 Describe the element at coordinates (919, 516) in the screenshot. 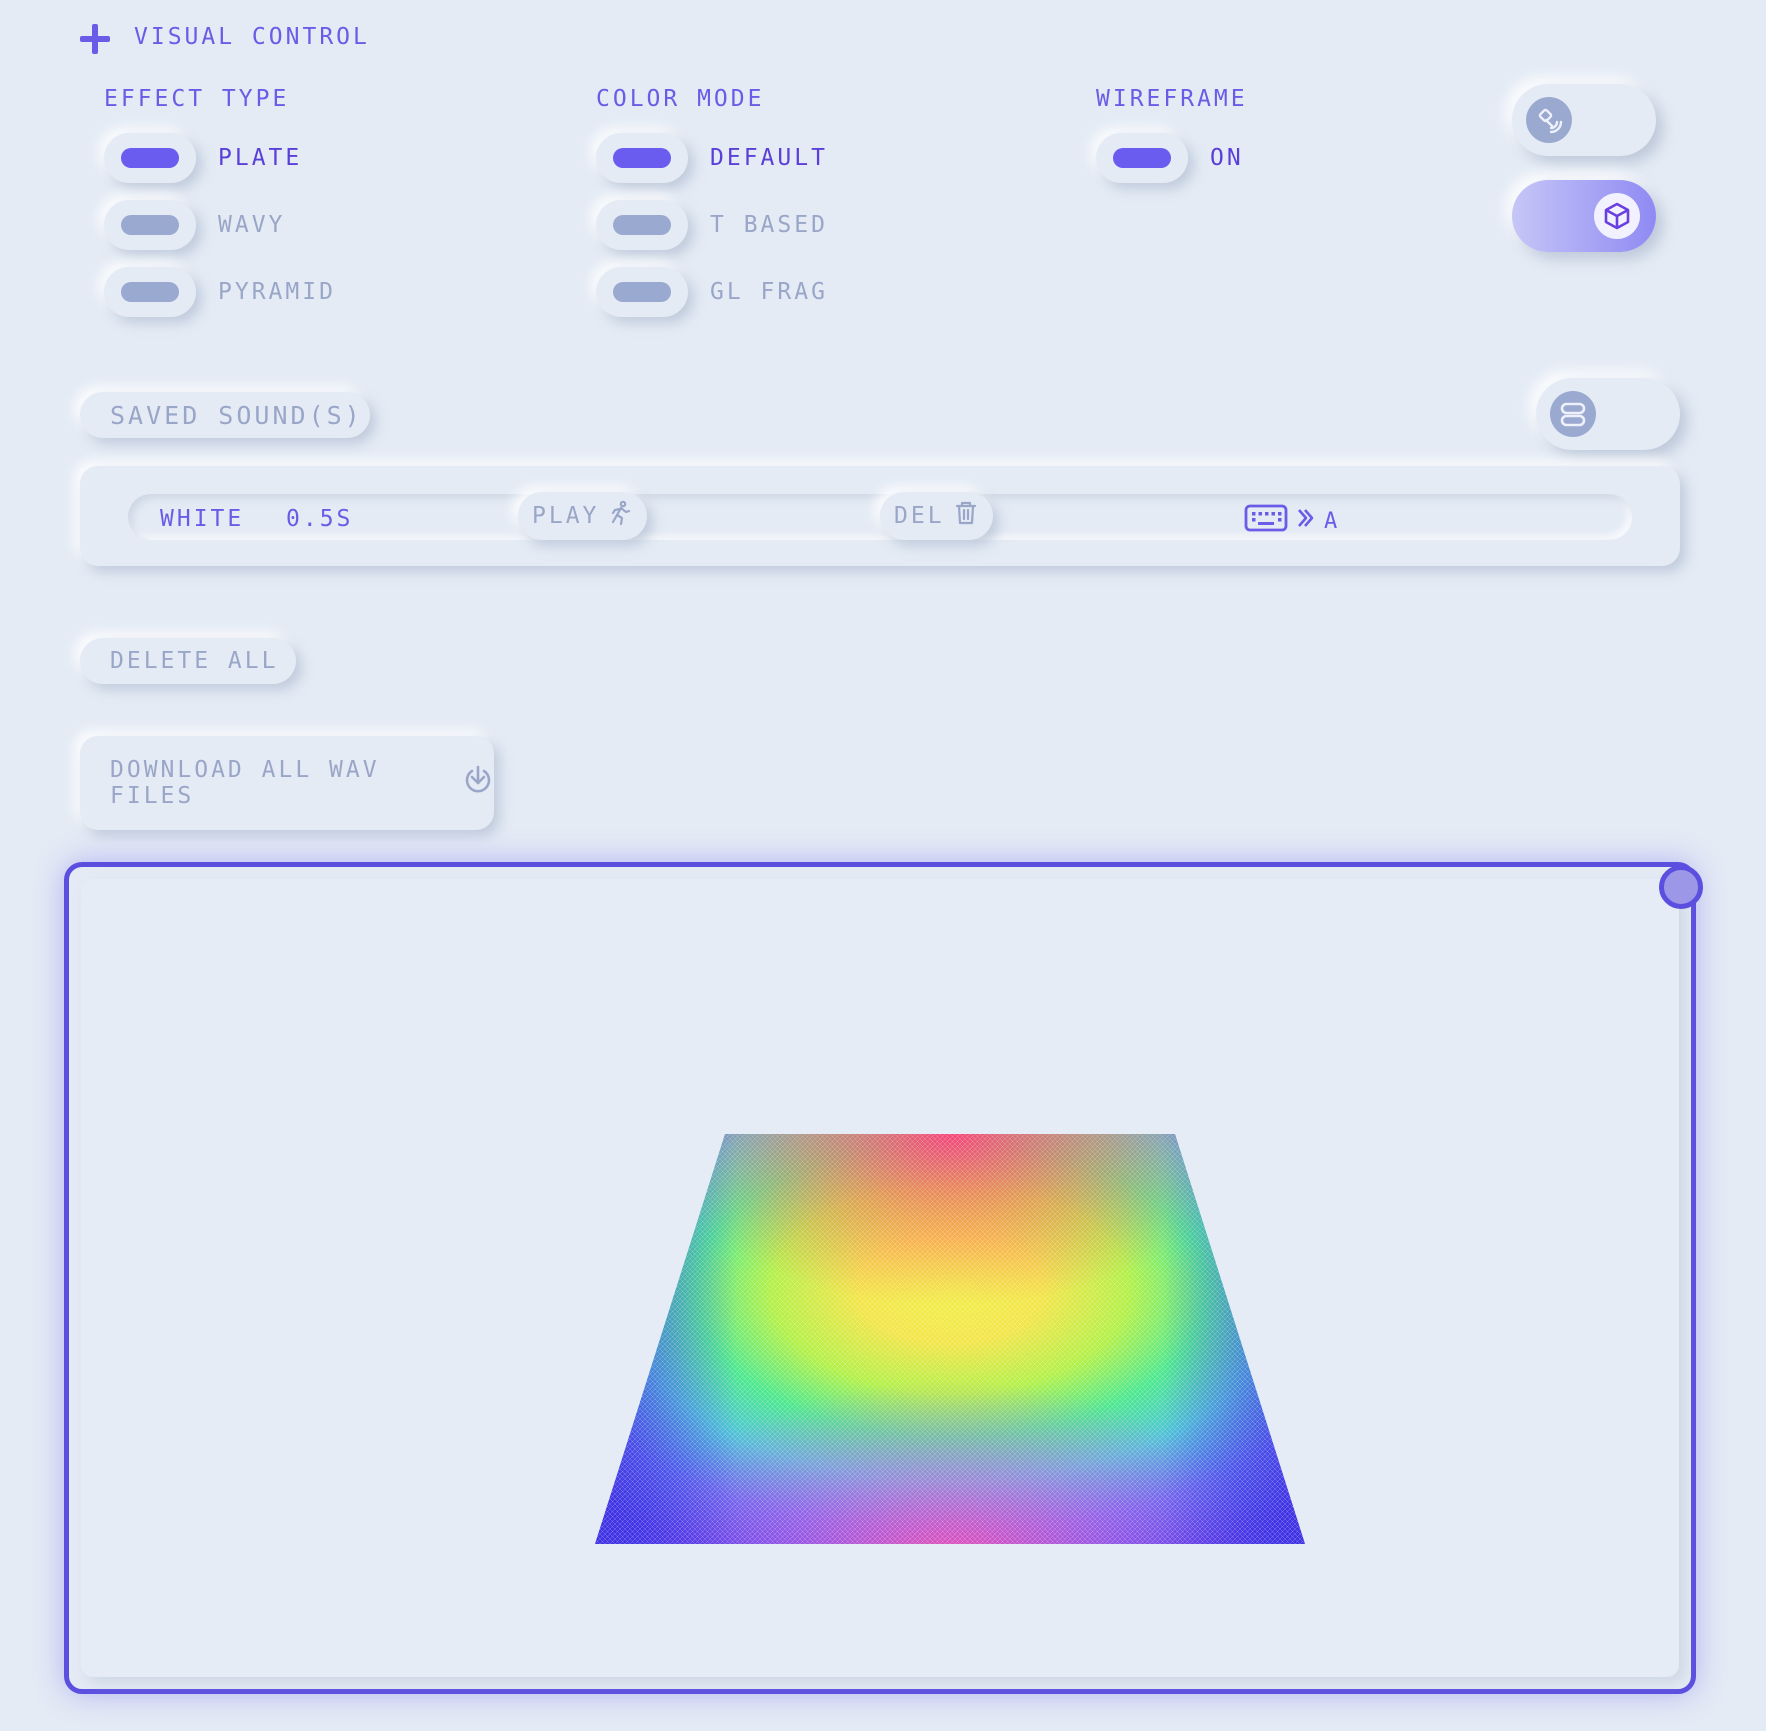

I see `delete-label: DEL` at that location.